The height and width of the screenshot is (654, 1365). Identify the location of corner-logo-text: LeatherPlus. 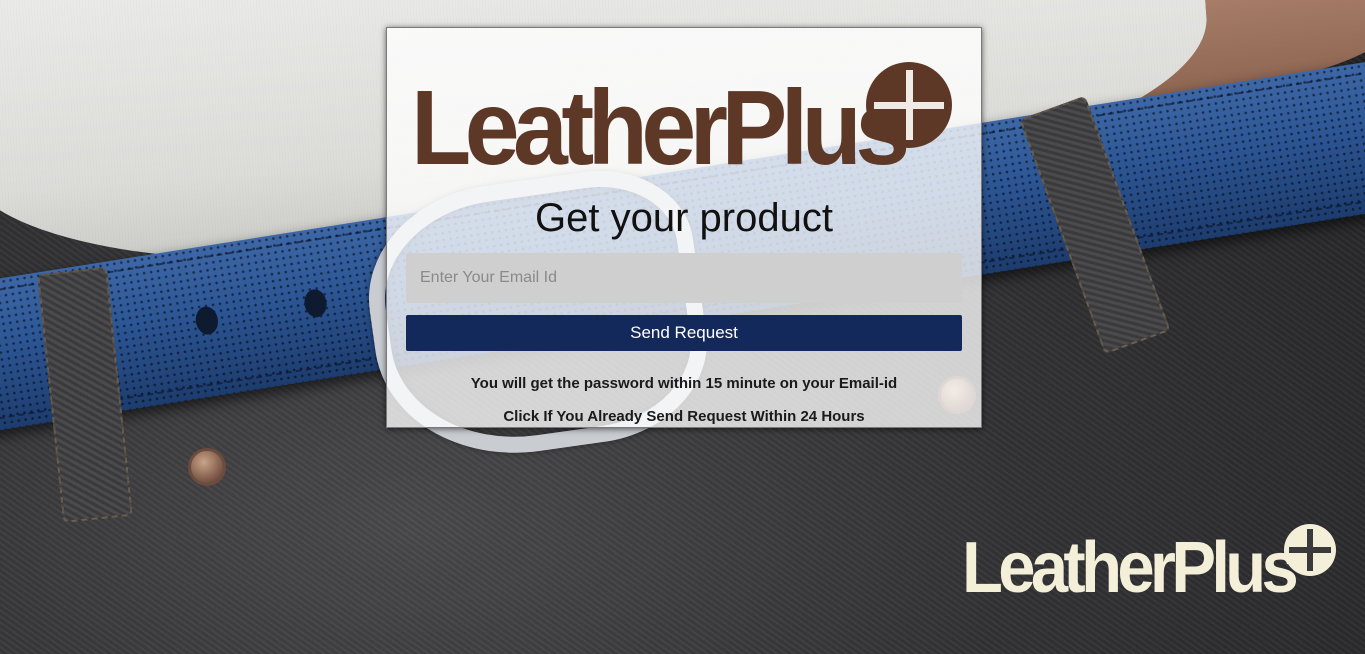
(1130, 568).